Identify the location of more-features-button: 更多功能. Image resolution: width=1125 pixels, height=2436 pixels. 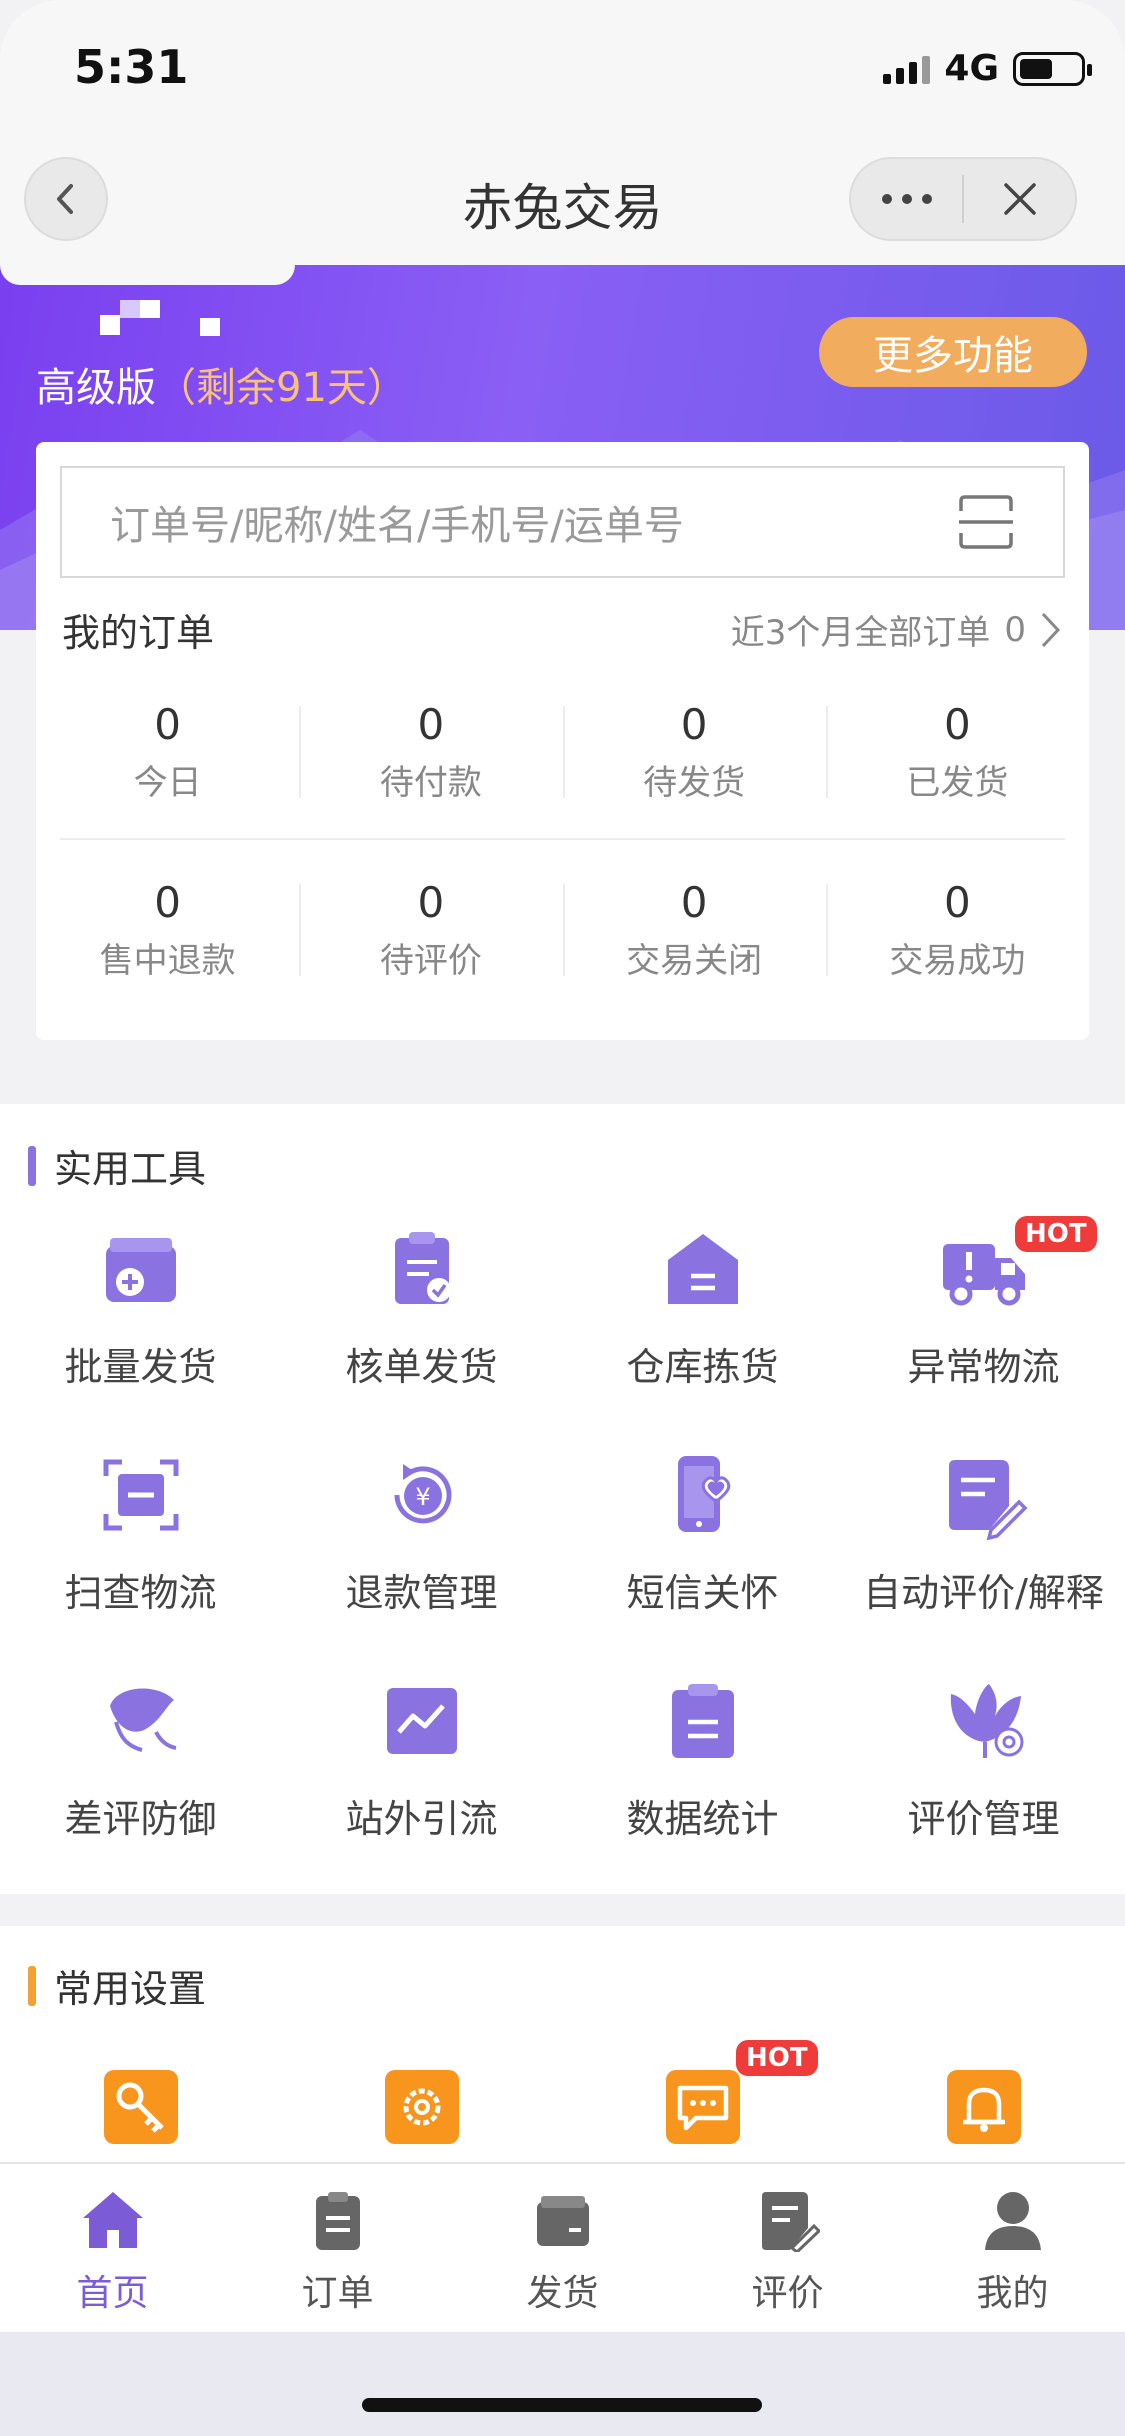
(953, 352).